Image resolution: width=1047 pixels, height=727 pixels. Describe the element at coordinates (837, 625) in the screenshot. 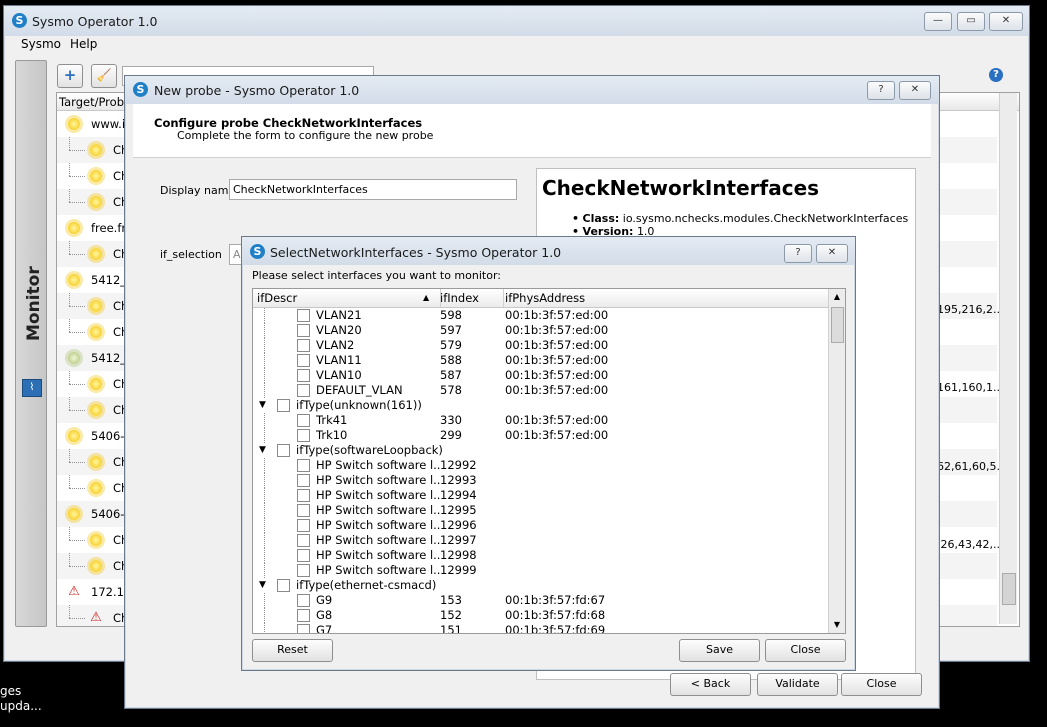

I see `scroll-down-icon: ▼` at that location.